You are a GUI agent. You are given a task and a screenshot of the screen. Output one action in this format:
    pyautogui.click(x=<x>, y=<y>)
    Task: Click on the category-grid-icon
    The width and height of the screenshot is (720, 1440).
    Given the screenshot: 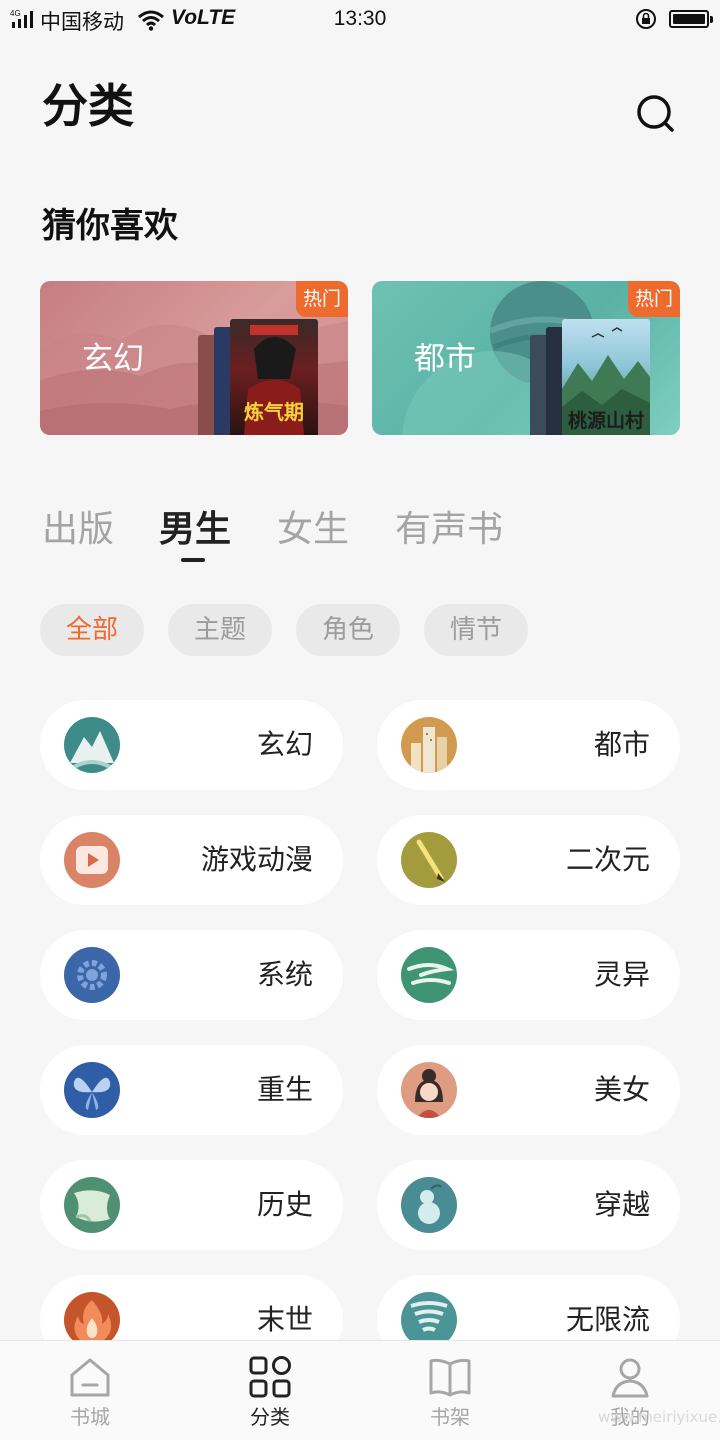 What is the action you would take?
    pyautogui.click(x=270, y=1377)
    